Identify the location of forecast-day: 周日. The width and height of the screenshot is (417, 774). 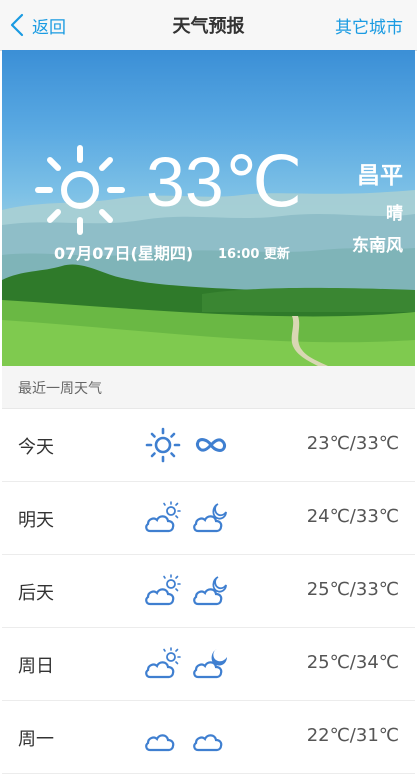
(36, 666).